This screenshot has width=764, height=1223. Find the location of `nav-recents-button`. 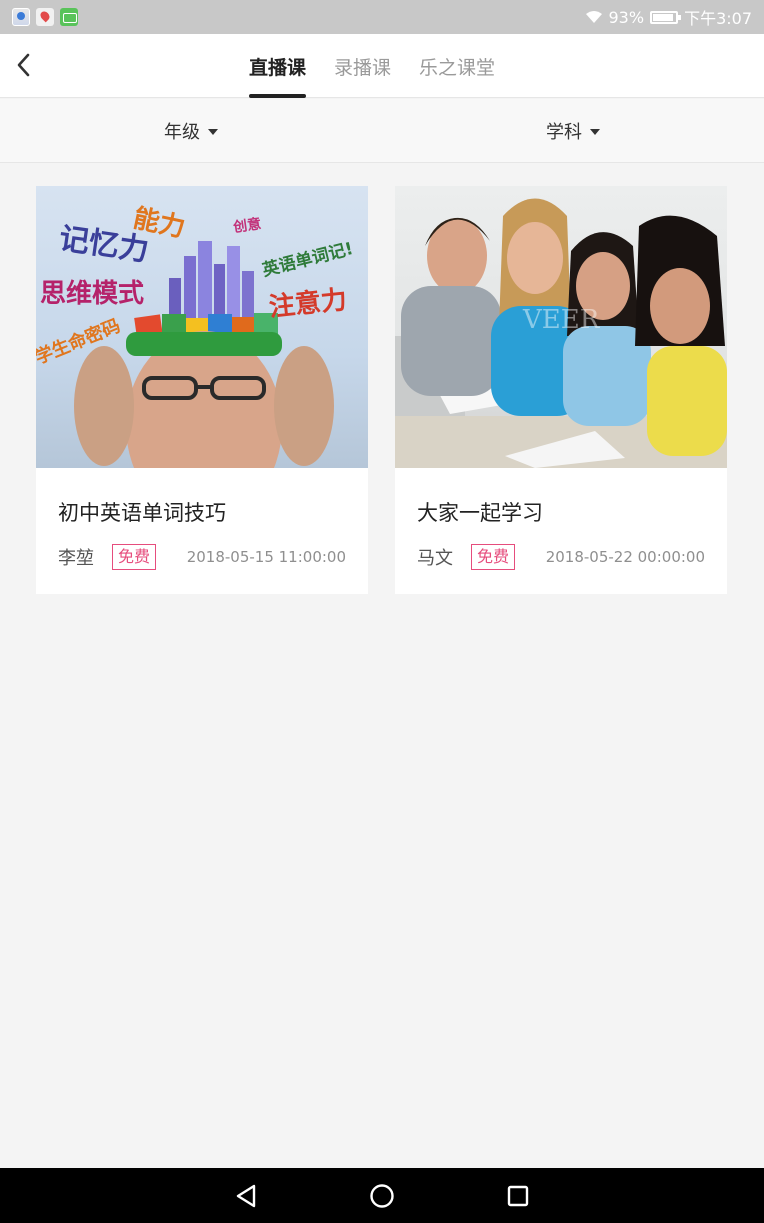

nav-recents-button is located at coordinates (518, 1196).